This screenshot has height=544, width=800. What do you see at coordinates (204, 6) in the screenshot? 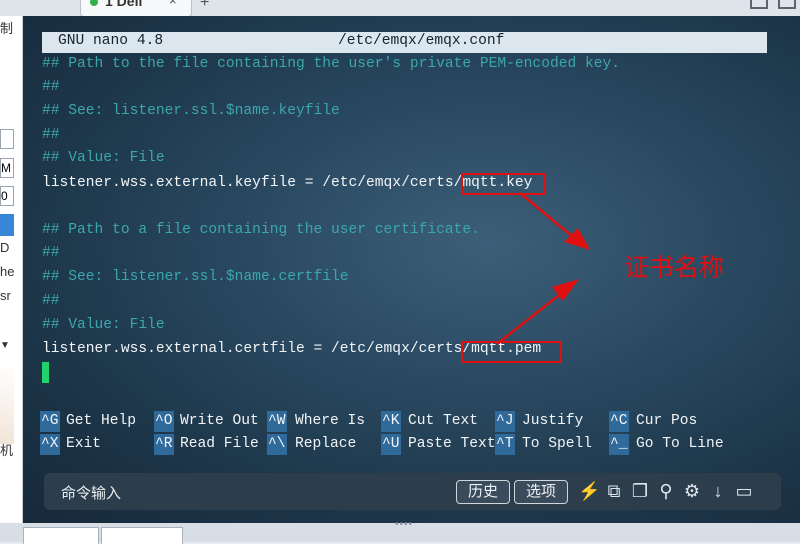
I see `add-tab-icon: +` at bounding box center [204, 6].